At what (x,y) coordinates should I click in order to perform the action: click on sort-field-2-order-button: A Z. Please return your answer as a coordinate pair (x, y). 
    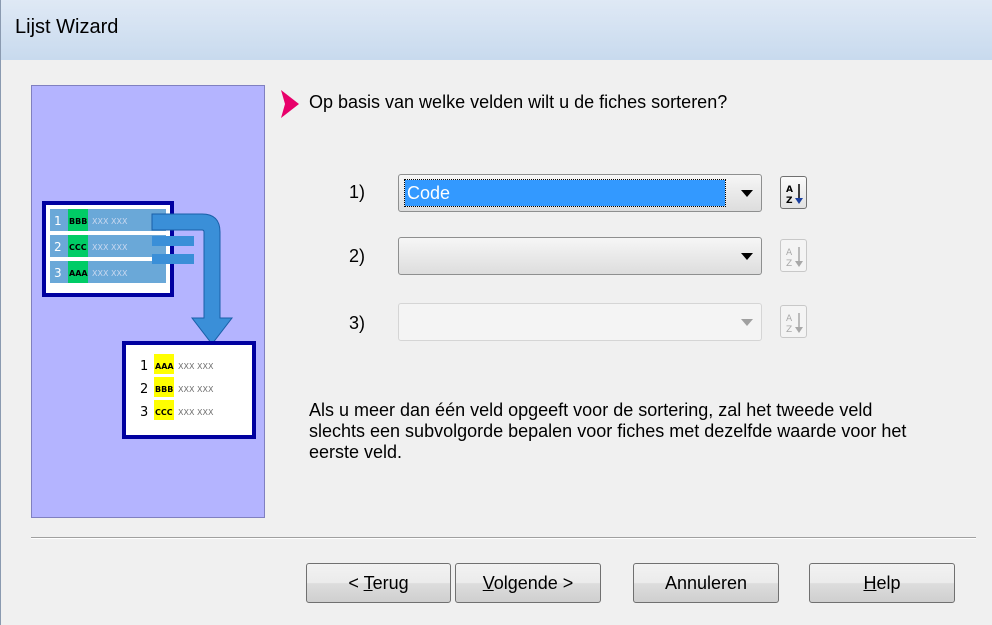
    Looking at the image, I should click on (793, 255).